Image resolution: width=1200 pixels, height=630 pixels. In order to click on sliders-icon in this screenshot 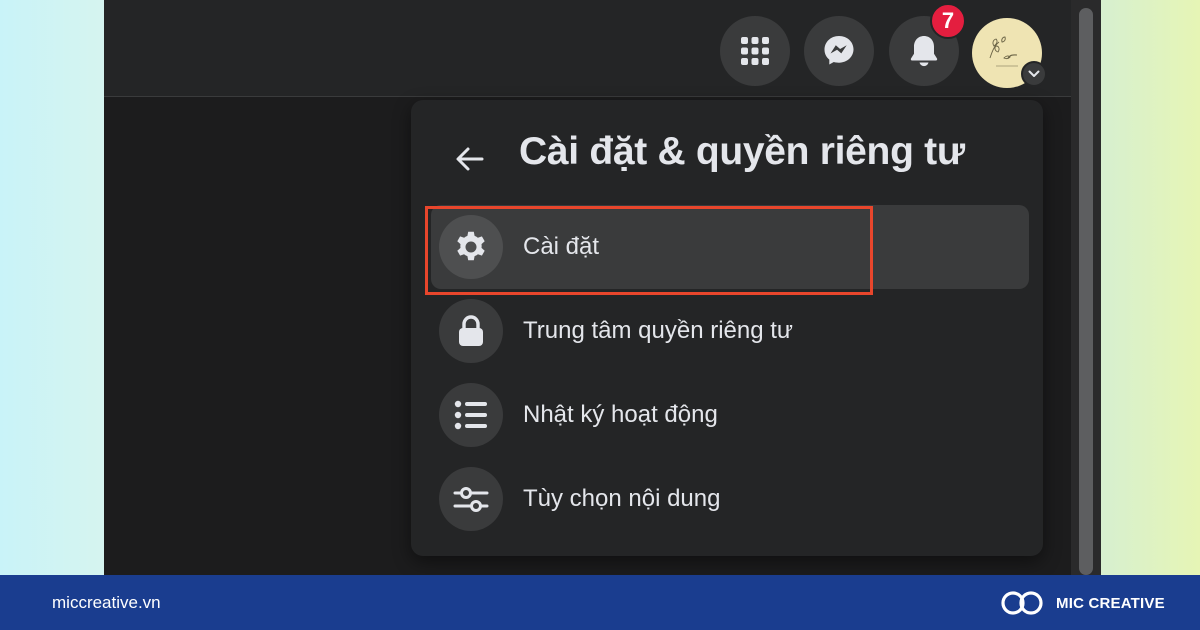, I will do `click(471, 499)`.